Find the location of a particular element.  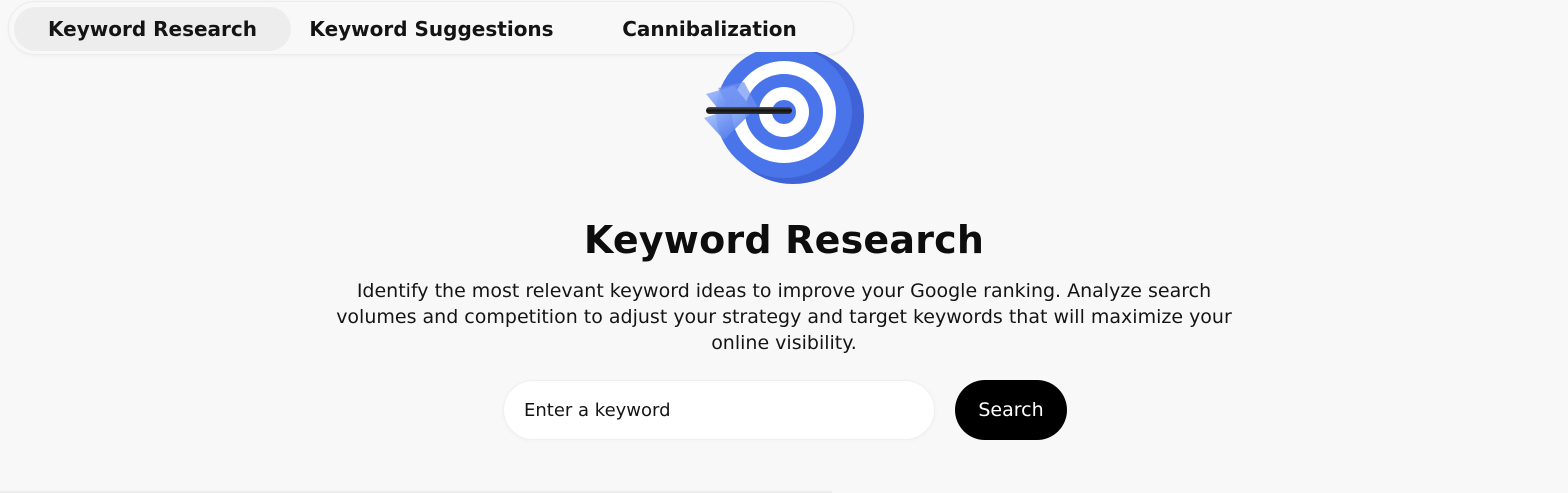

tab-keyword-research: Keyword Research is located at coordinates (152, 29).